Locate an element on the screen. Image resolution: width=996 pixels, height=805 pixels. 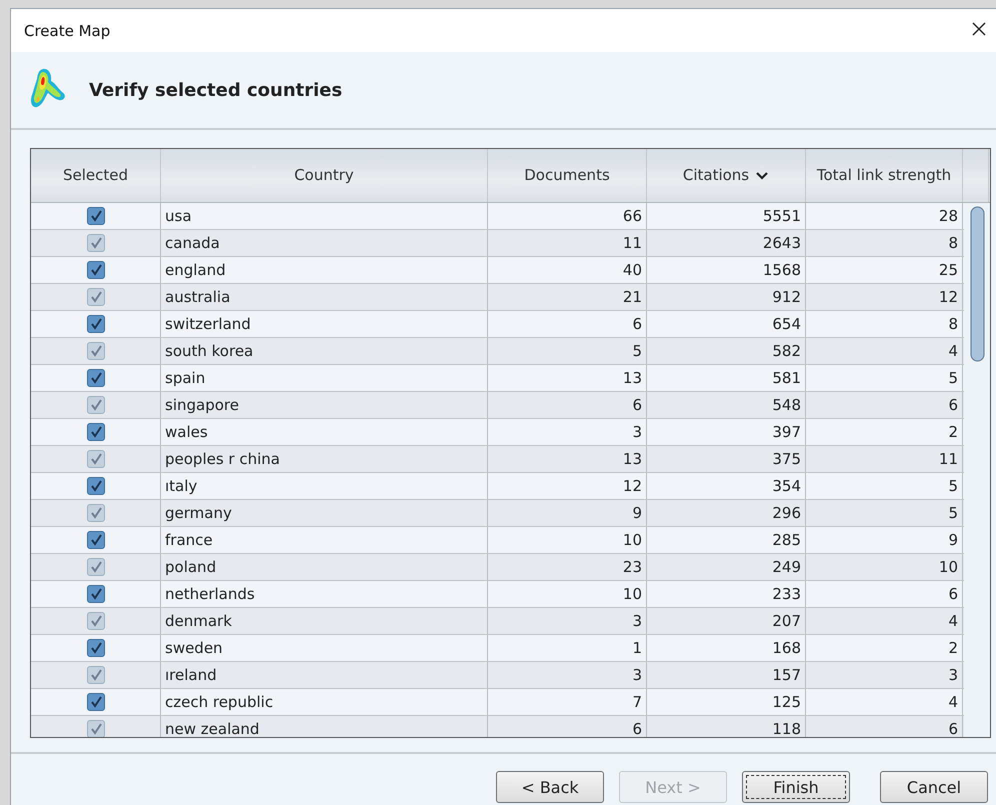
country-cell: sweden is located at coordinates (324, 648).